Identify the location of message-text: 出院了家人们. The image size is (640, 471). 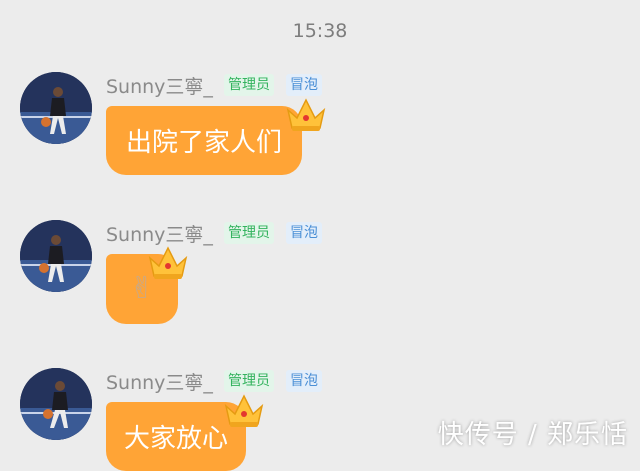
(204, 143).